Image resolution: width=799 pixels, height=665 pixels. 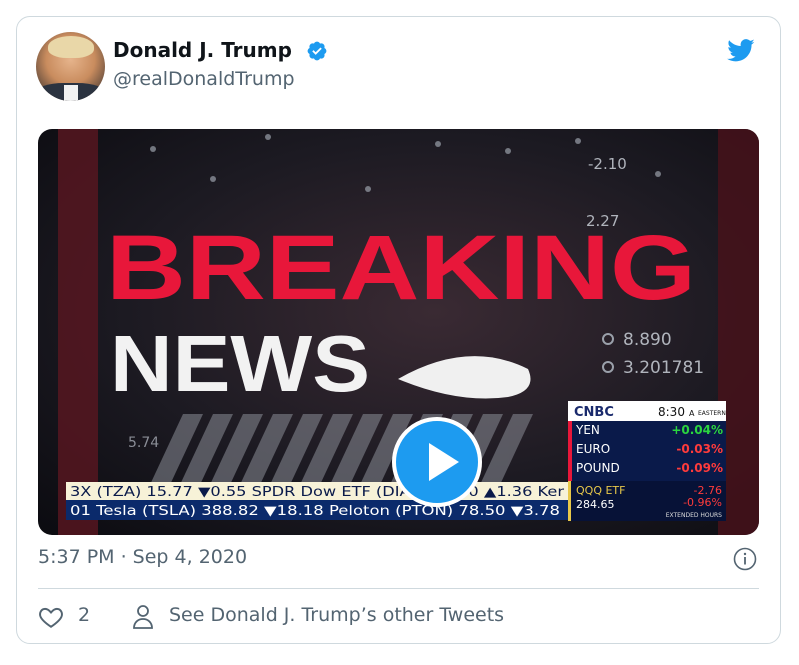 What do you see at coordinates (694, 515) in the screenshot?
I see `extended-hours: EXTENDED HOURS` at bounding box center [694, 515].